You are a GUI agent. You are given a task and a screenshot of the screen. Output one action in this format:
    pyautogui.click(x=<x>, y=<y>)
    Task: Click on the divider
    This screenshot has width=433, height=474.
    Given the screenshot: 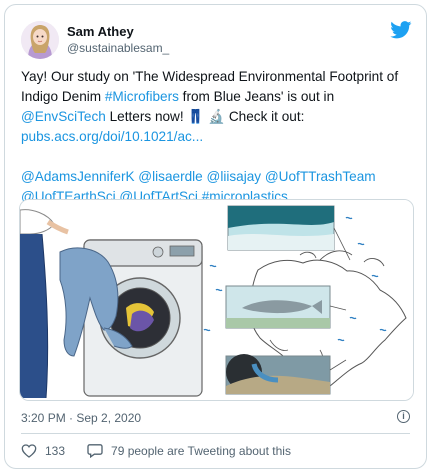 What is the action you would take?
    pyautogui.click(x=215, y=433)
    